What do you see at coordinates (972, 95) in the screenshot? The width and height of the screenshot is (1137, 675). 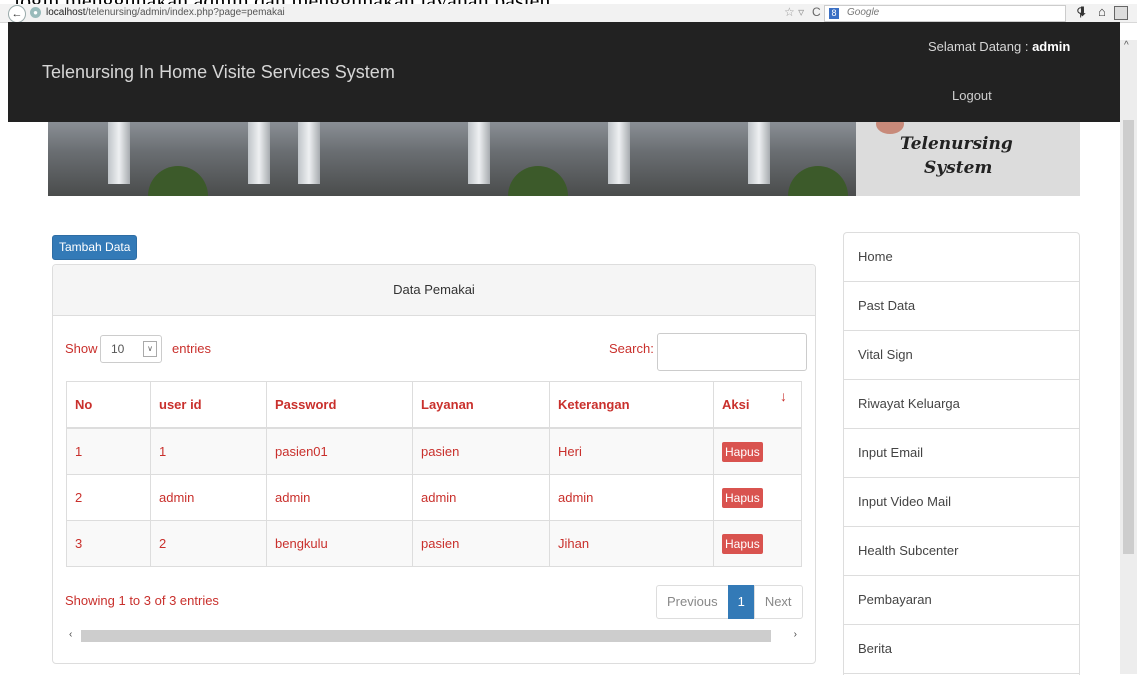 I see `logout-link: Logout` at bounding box center [972, 95].